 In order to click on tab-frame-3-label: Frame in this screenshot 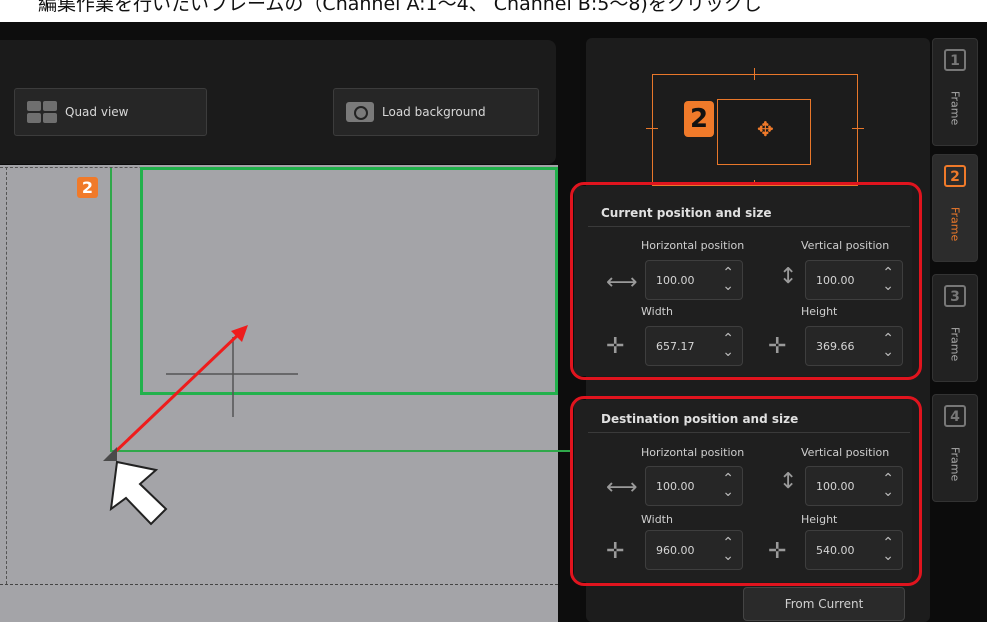, I will do `click(955, 344)`.